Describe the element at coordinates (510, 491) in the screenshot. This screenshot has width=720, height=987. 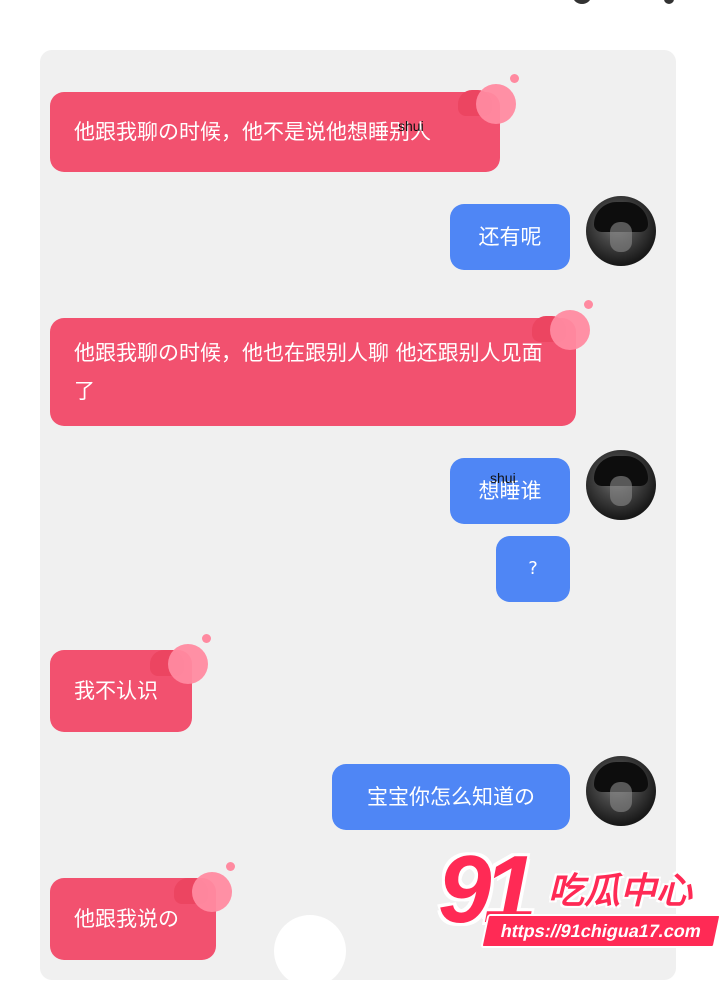
I see `message-bubble-outgoing: 想睡谁` at that location.